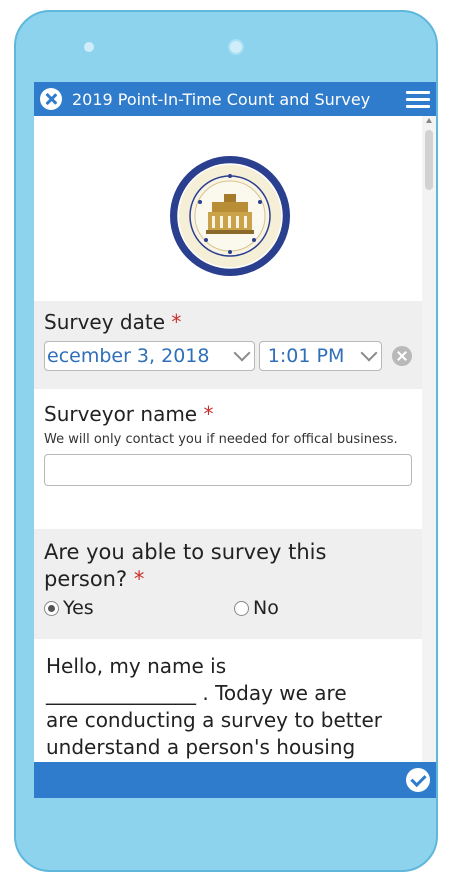  What do you see at coordinates (418, 780) in the screenshot?
I see `checkmark-icon` at bounding box center [418, 780].